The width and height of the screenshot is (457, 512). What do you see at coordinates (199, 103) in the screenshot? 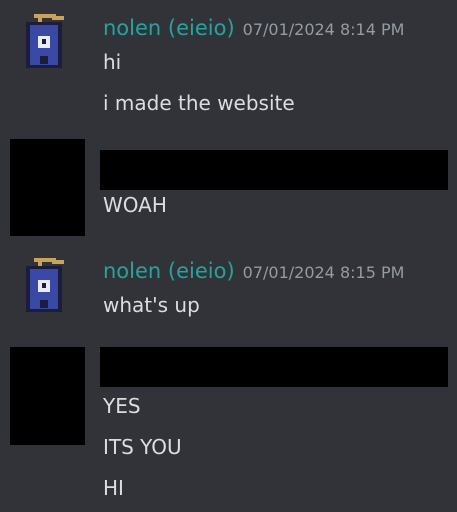
I see `message-text: i made the website` at bounding box center [199, 103].